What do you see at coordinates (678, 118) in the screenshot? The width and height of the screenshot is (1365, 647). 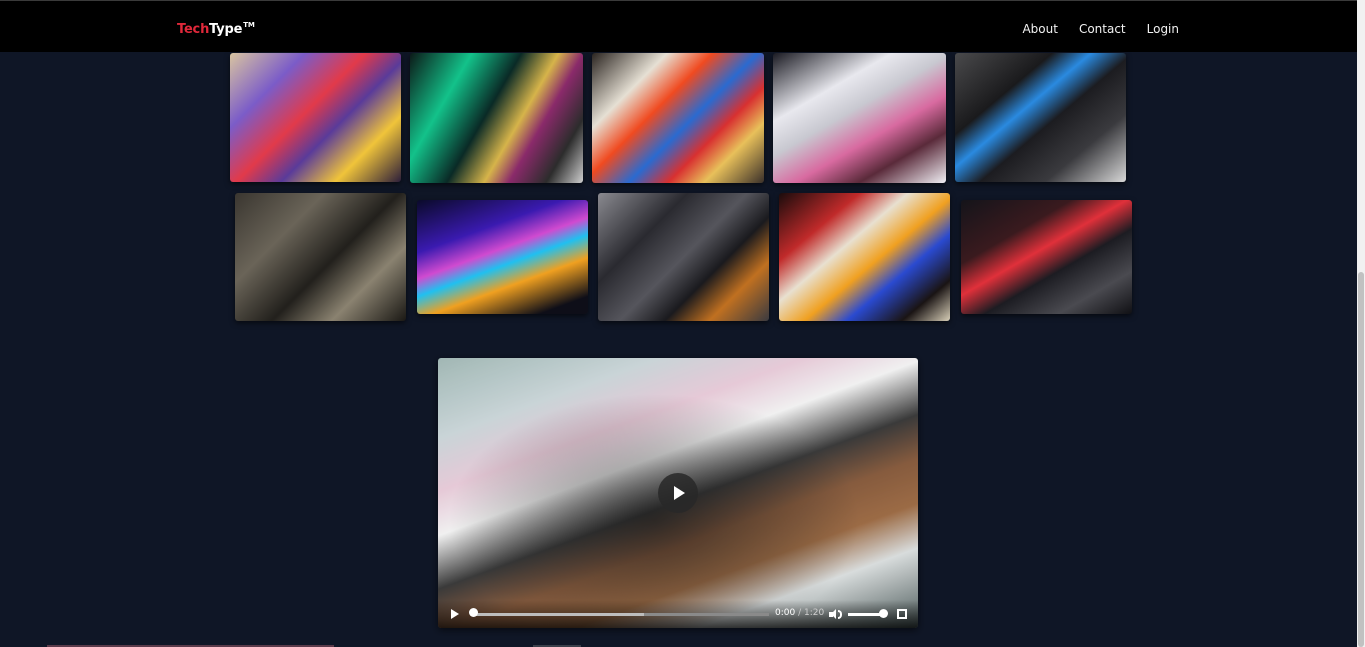 I see `gallery-image-character-keycaps` at bounding box center [678, 118].